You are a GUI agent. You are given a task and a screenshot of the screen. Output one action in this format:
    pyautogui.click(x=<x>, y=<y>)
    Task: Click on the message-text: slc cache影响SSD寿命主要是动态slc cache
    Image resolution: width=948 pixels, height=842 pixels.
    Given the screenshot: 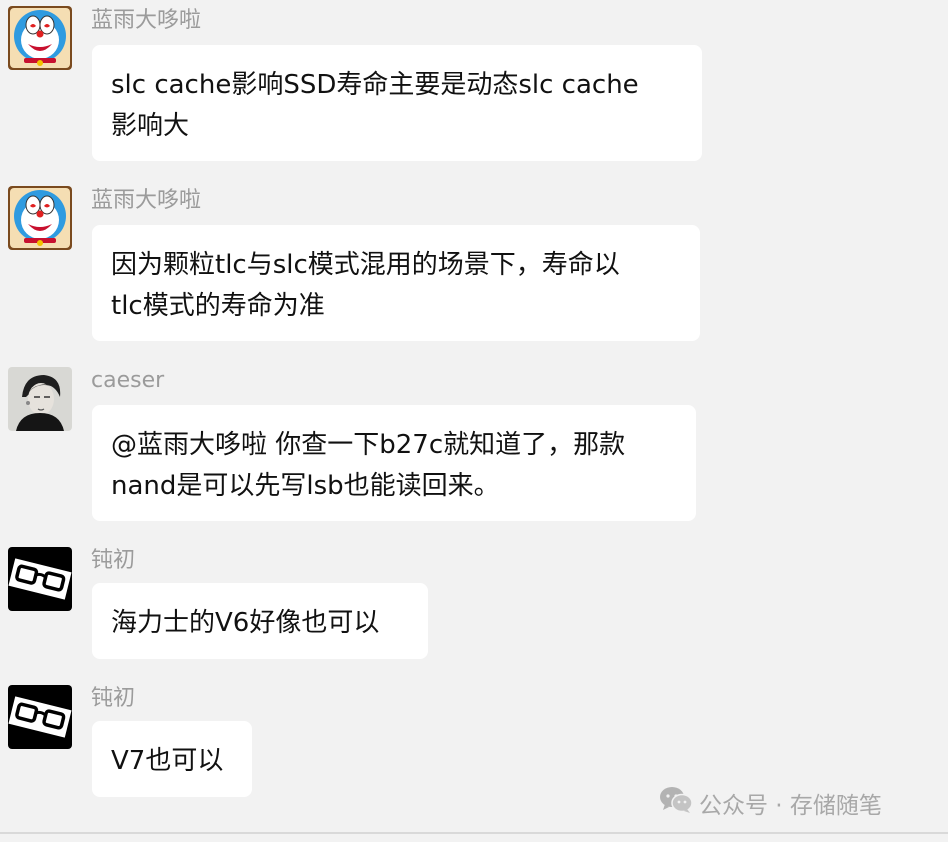 What is the action you would take?
    pyautogui.click(x=375, y=85)
    